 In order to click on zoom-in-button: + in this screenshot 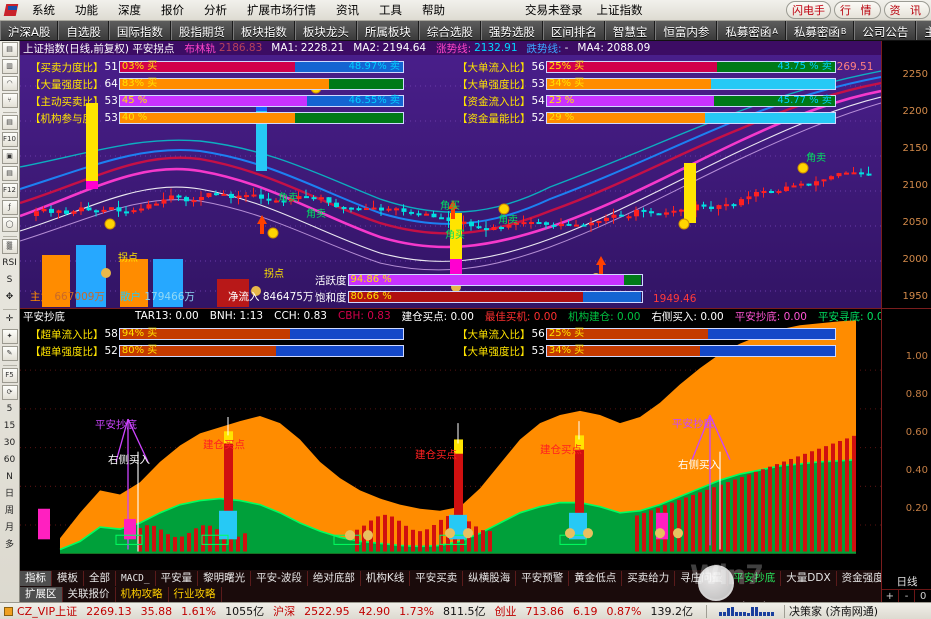, I will do `click(890, 596)`.